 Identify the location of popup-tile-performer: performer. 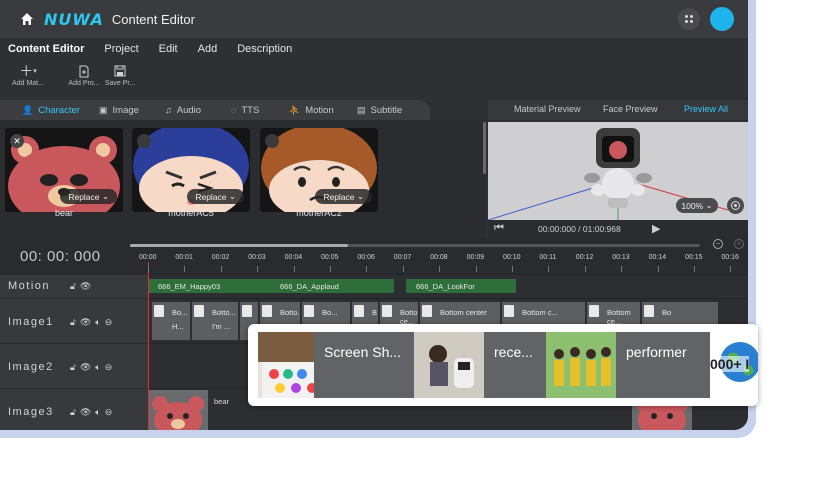
(663, 365).